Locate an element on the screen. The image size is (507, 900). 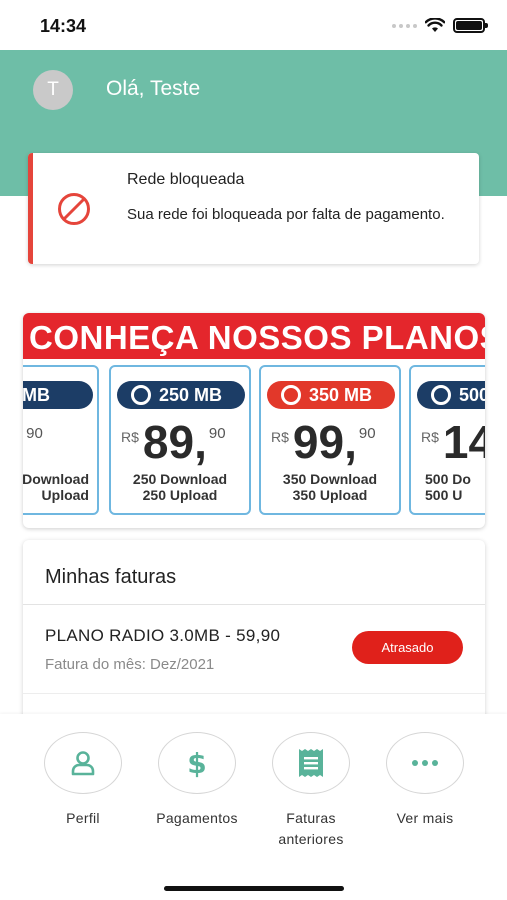
person-icon is located at coordinates (83, 763).